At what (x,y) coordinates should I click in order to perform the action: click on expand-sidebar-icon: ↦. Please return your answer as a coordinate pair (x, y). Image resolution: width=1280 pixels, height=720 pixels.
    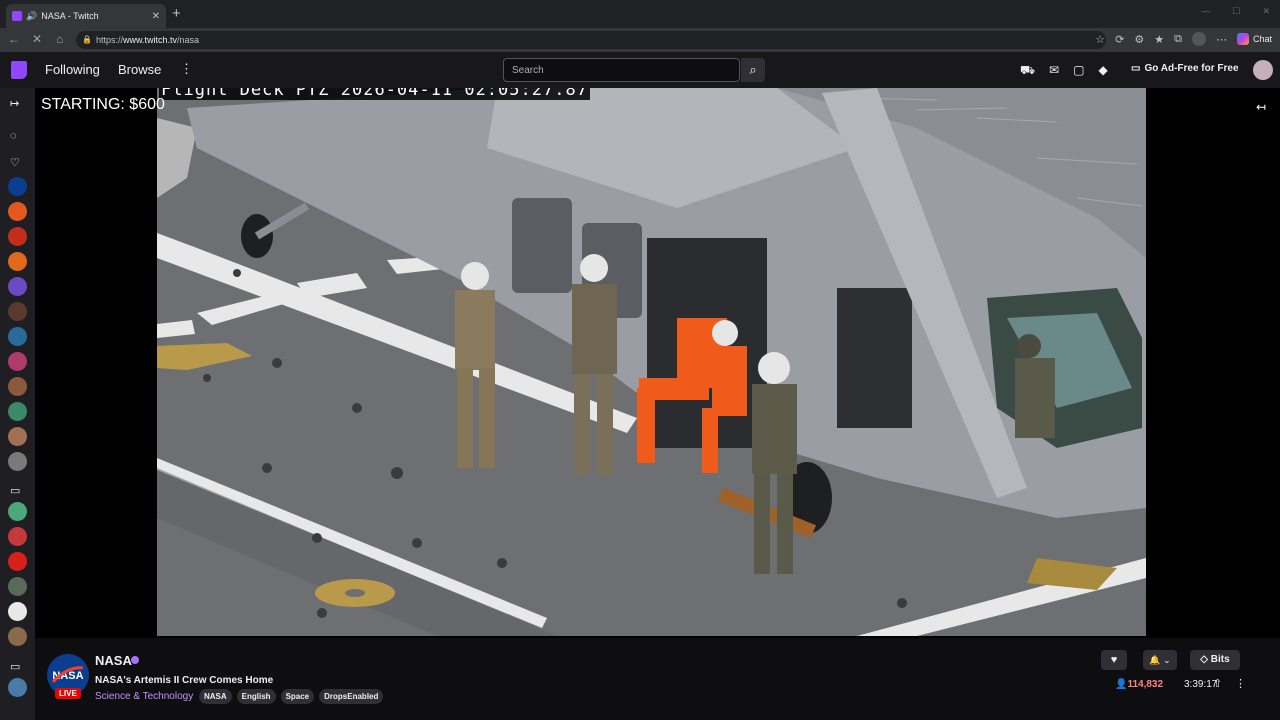
    Looking at the image, I should click on (14, 103).